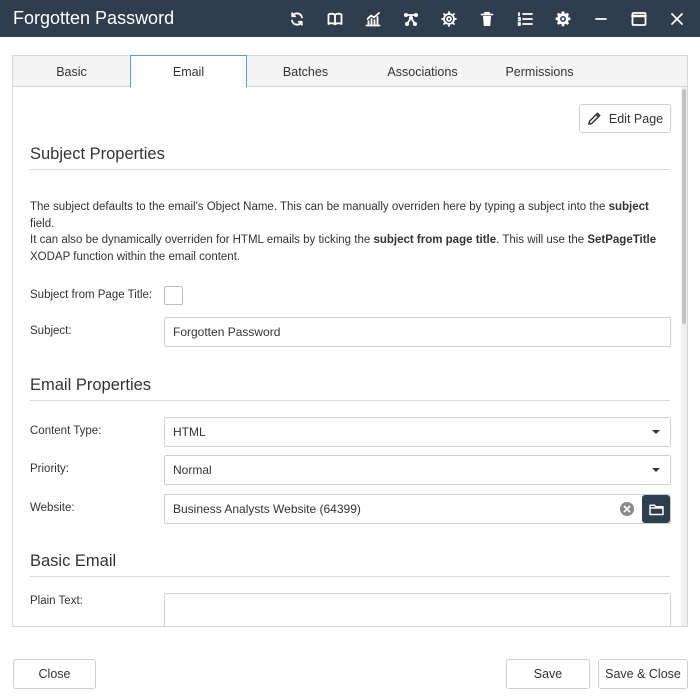  Describe the element at coordinates (297, 18) in the screenshot. I see `refresh-icon` at that location.